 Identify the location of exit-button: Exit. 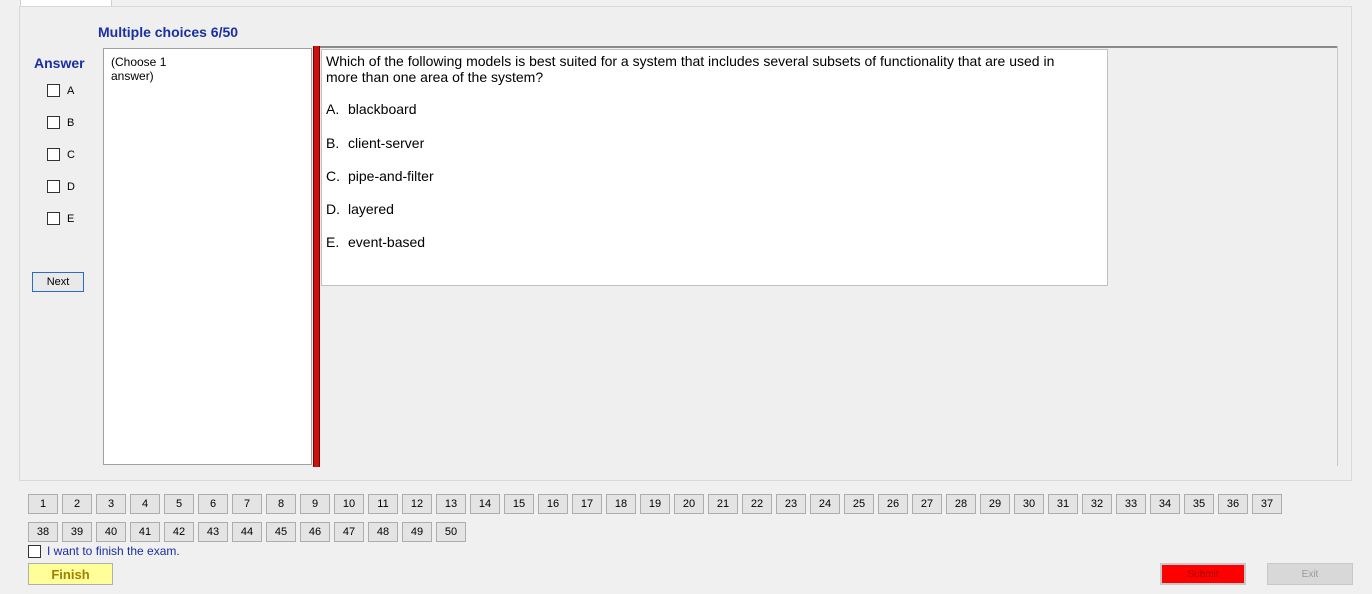
(1310, 574).